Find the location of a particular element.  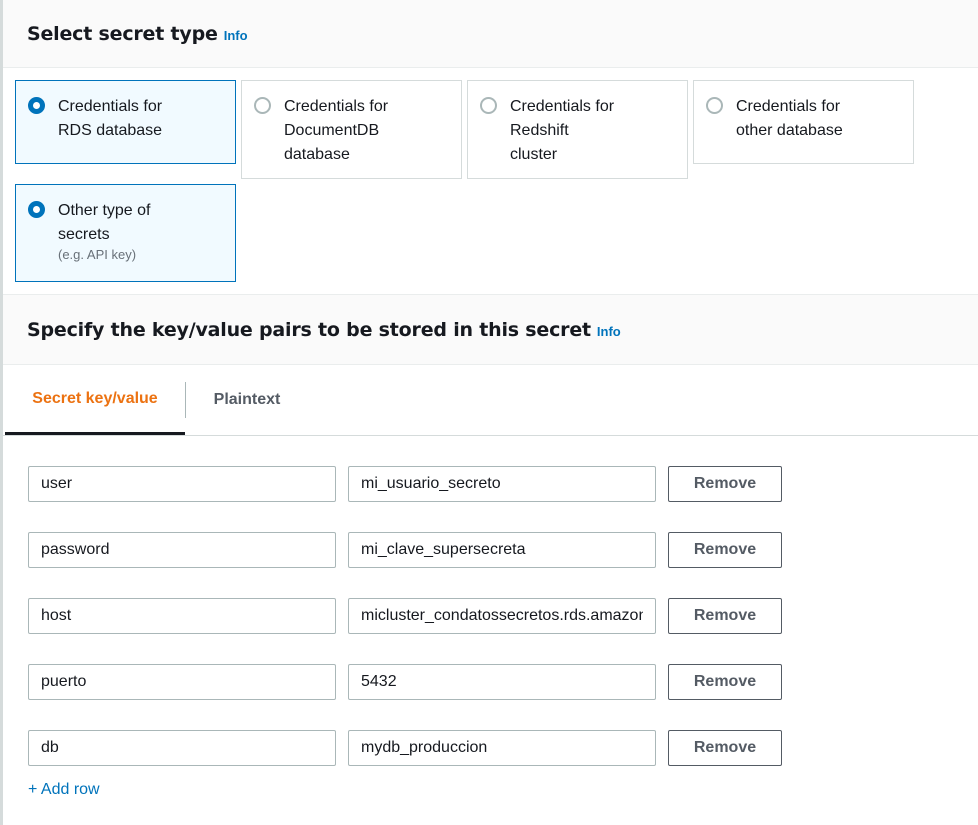

radio-selected-icon is located at coordinates (36, 209).